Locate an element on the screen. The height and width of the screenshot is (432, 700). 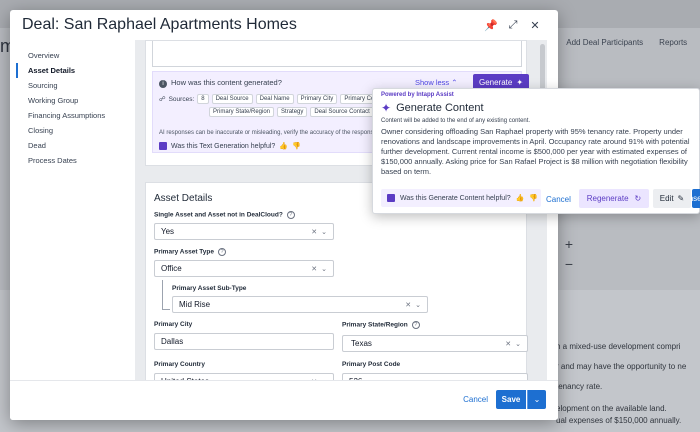
modal-header: Deal: San Raphael Apartments Homes 📌 ⤢ ✕ is located at coordinates (284, 25).